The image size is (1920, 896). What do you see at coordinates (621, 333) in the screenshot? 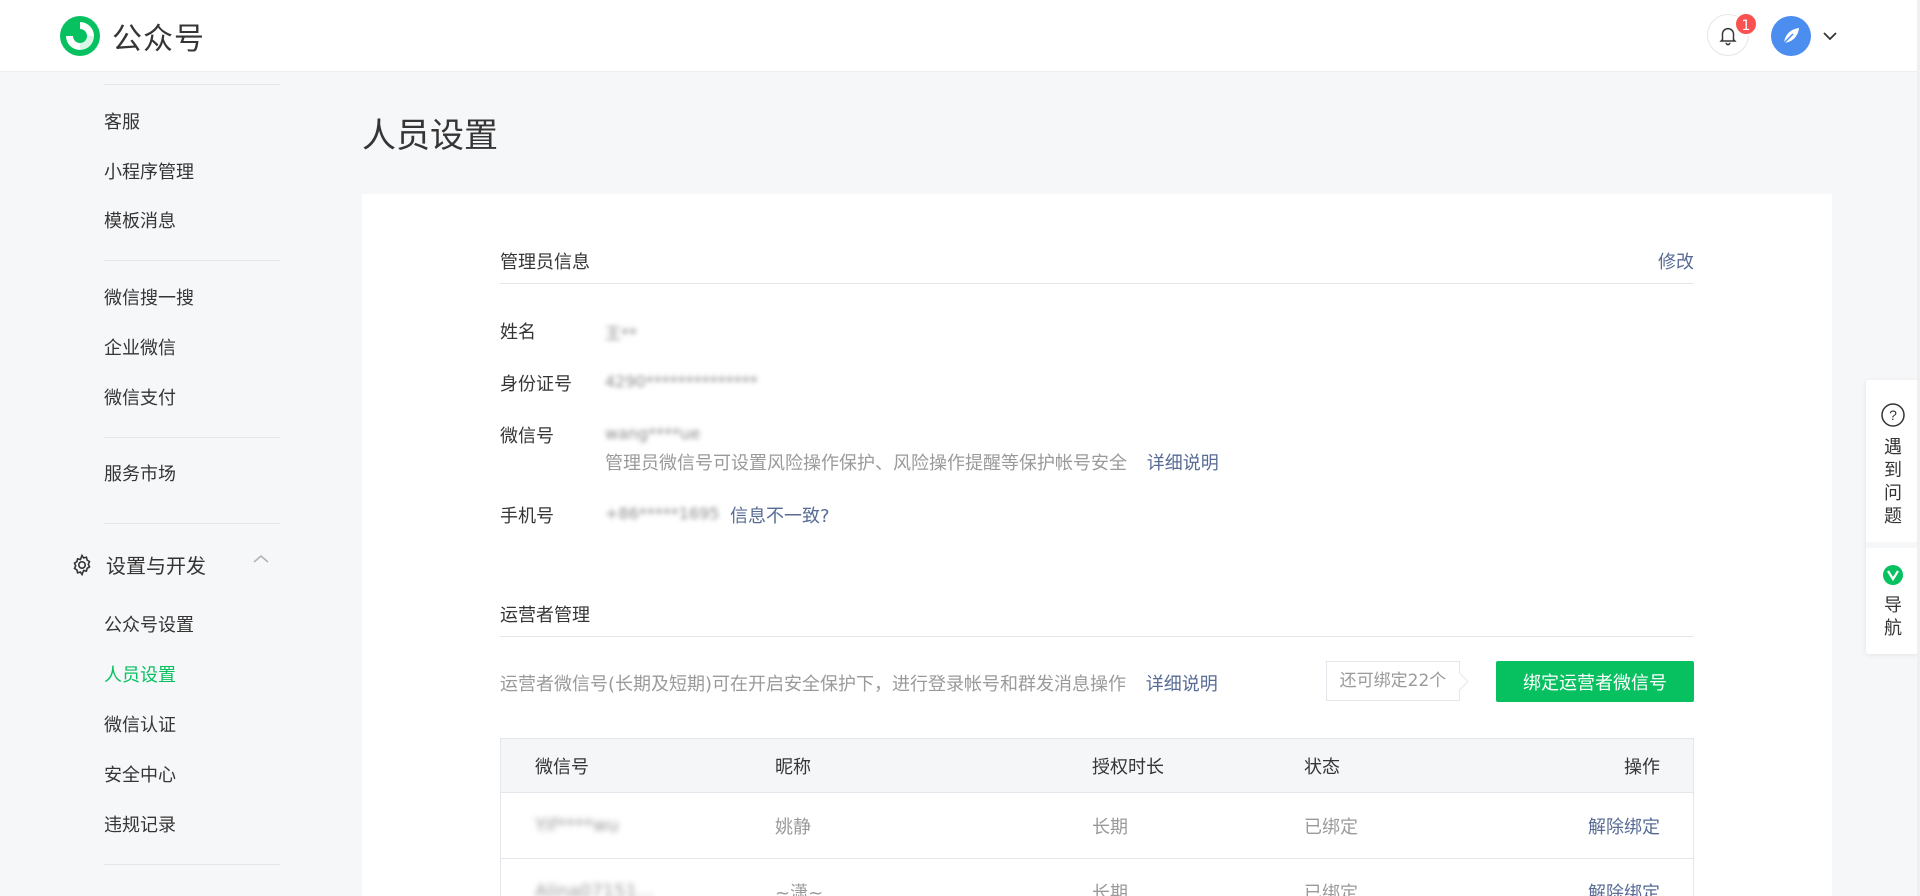
I see `name-value: 王**` at bounding box center [621, 333].